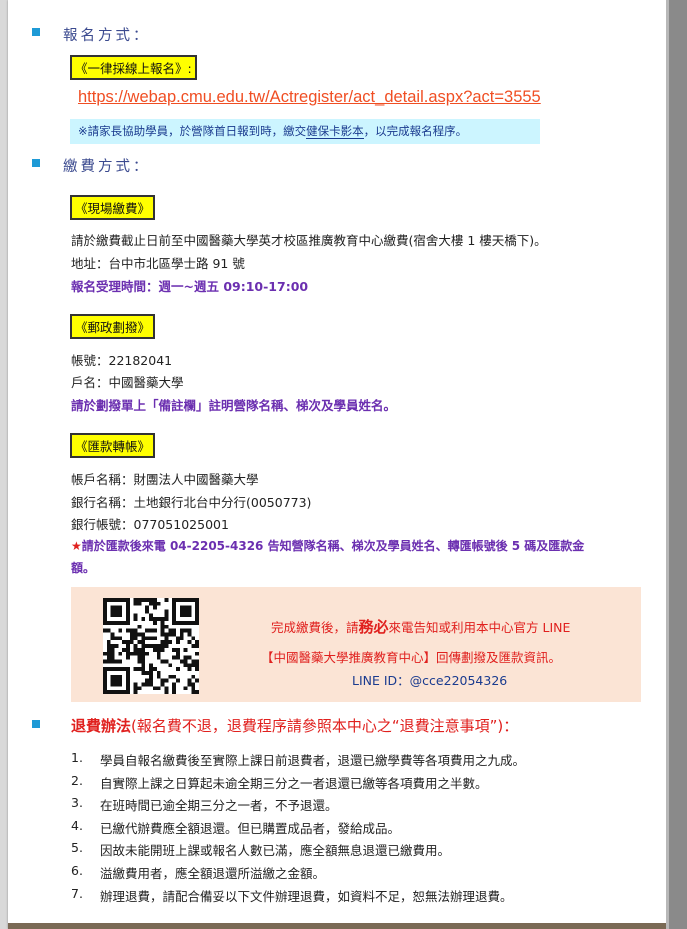  I want to click on refund-item-text: 因故未能開班上課或報名人數已滿，應全額無息退還已繳費用。, so click(275, 851).